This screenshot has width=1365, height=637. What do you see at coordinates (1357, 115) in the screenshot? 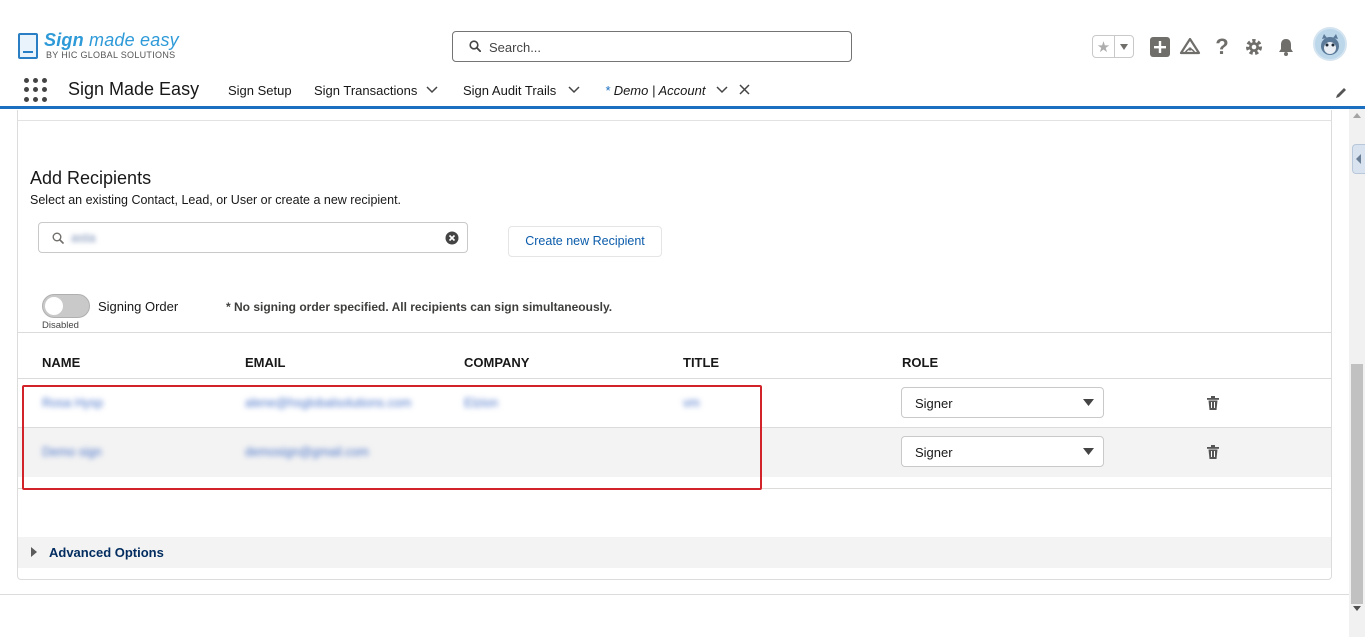
I see `scroll-up-icon` at bounding box center [1357, 115].